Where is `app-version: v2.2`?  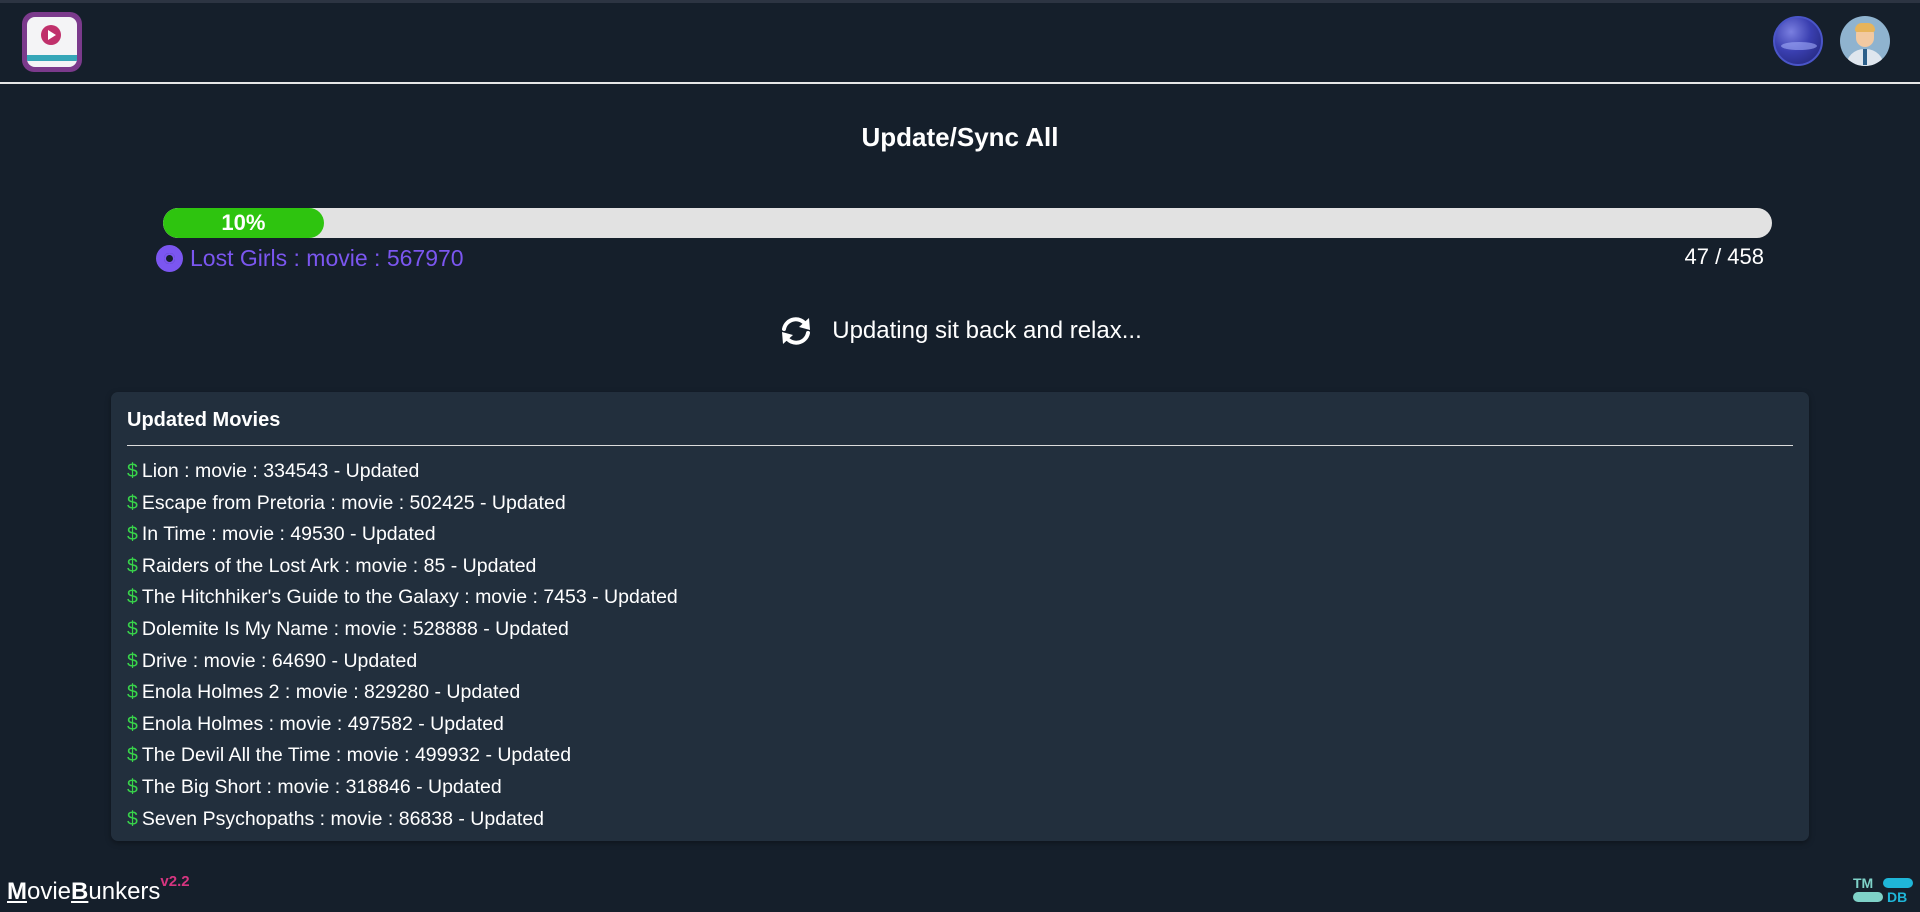
app-version: v2.2 is located at coordinates (175, 881).